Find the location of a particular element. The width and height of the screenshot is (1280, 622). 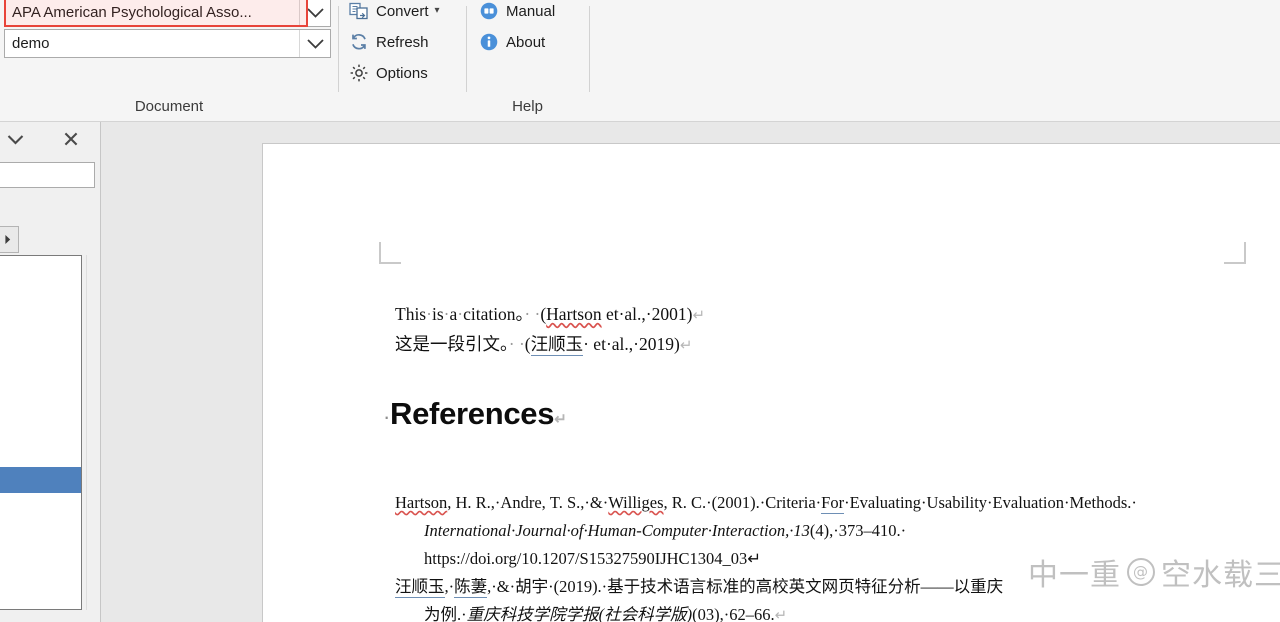

manual-label: Manual is located at coordinates (531, 11).